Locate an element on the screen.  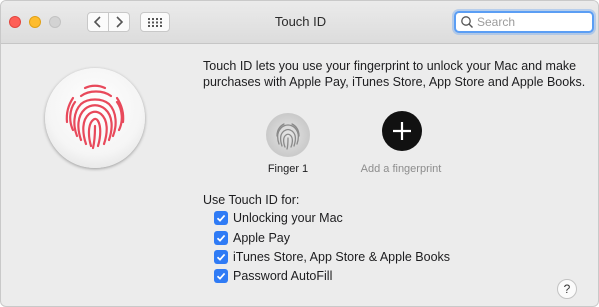
search-input is located at coordinates (530, 22).